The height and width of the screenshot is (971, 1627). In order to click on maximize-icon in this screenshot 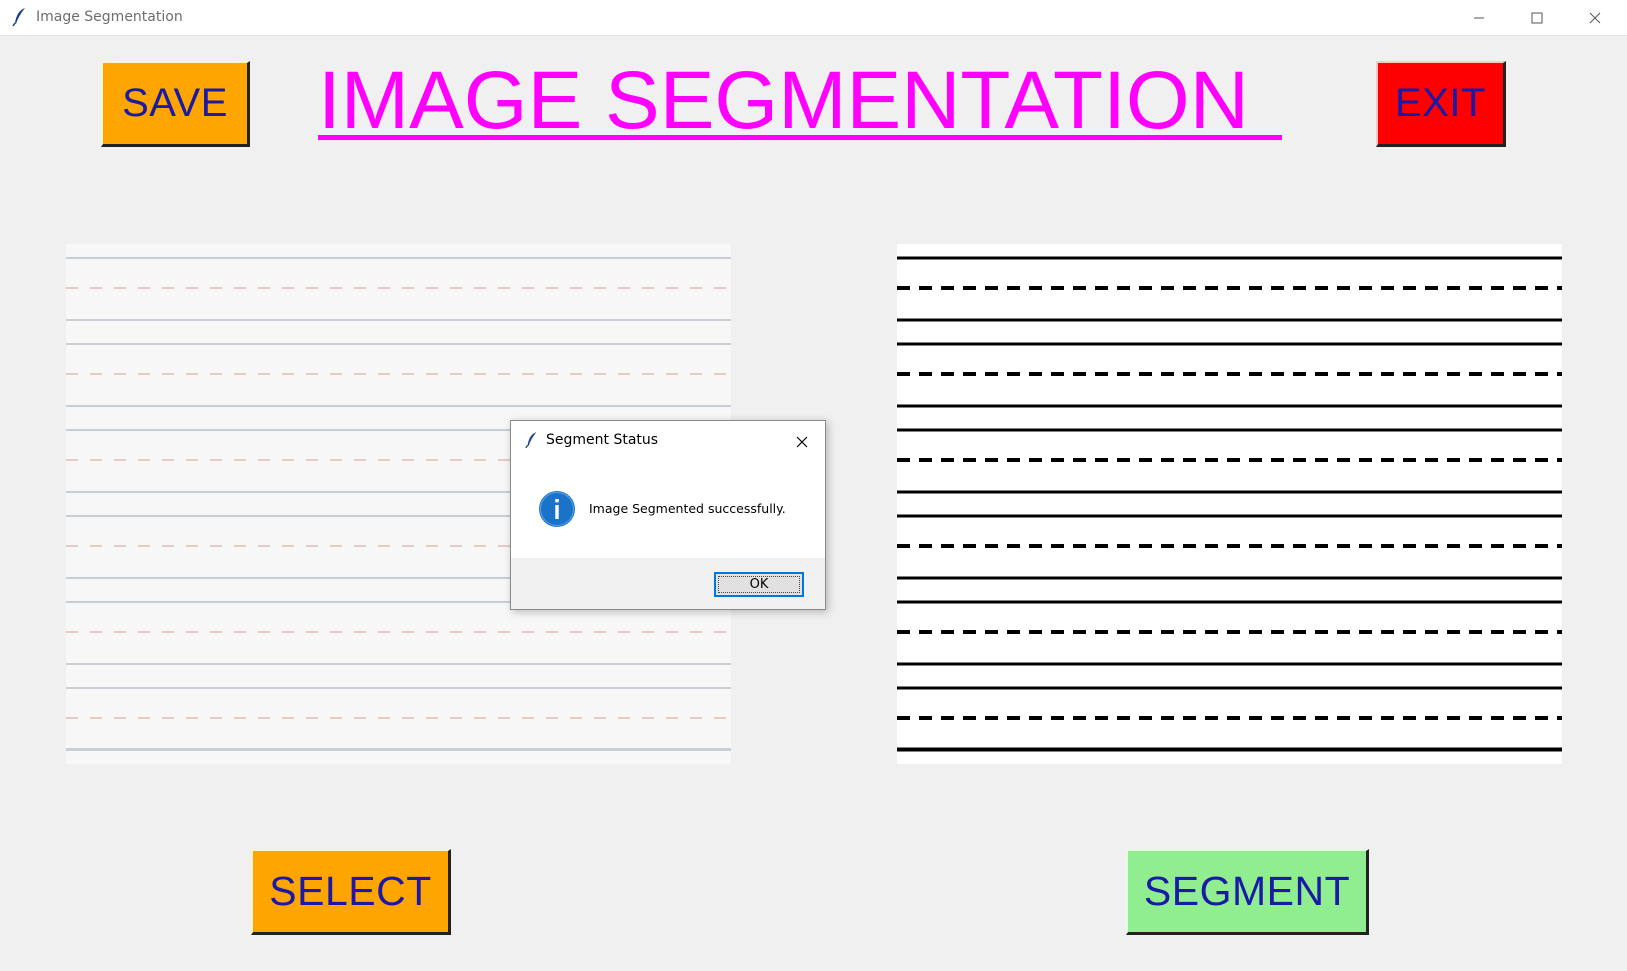, I will do `click(1537, 17)`.